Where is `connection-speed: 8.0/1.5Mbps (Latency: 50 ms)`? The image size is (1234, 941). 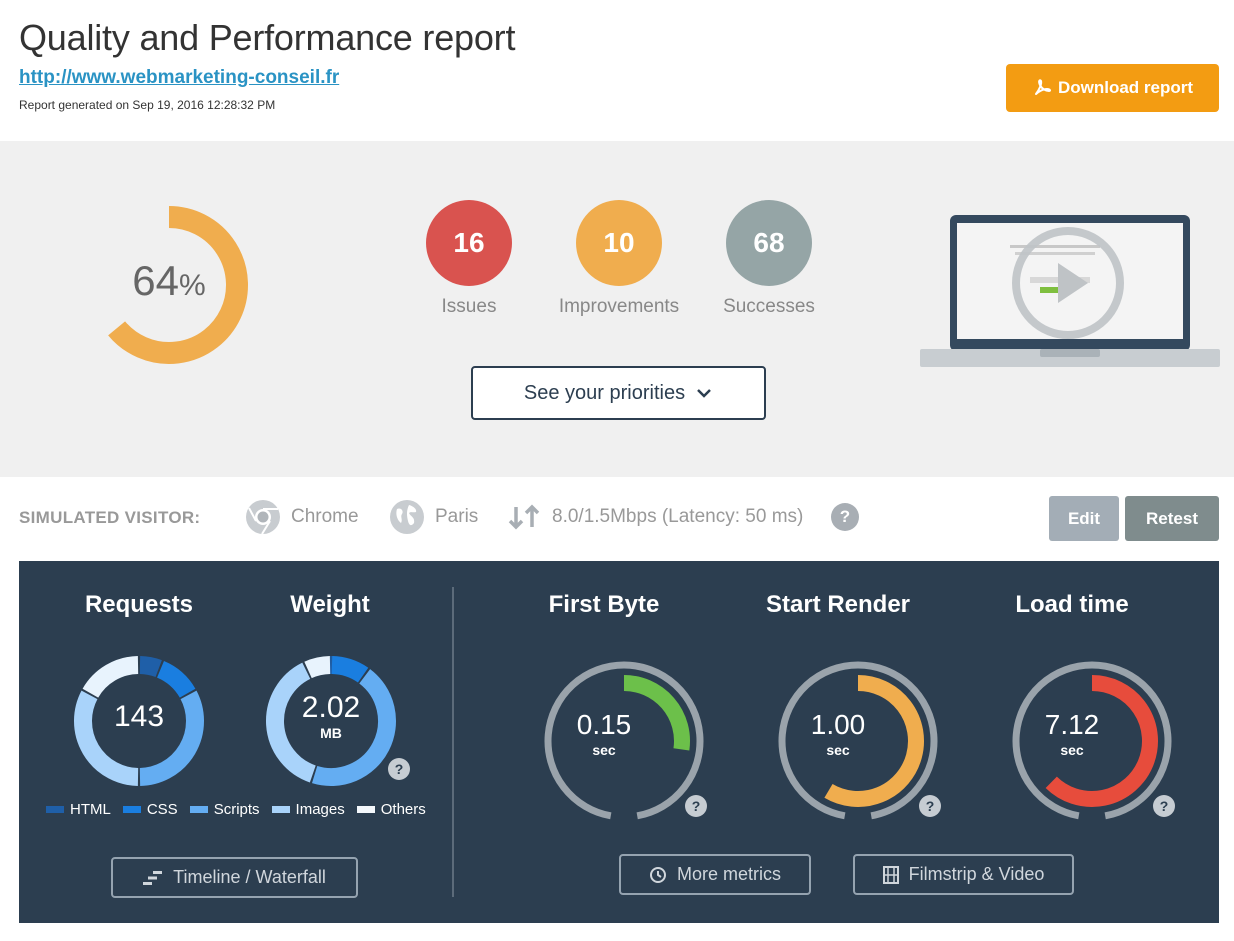
connection-speed: 8.0/1.5Mbps (Latency: 50 ms) is located at coordinates (678, 516).